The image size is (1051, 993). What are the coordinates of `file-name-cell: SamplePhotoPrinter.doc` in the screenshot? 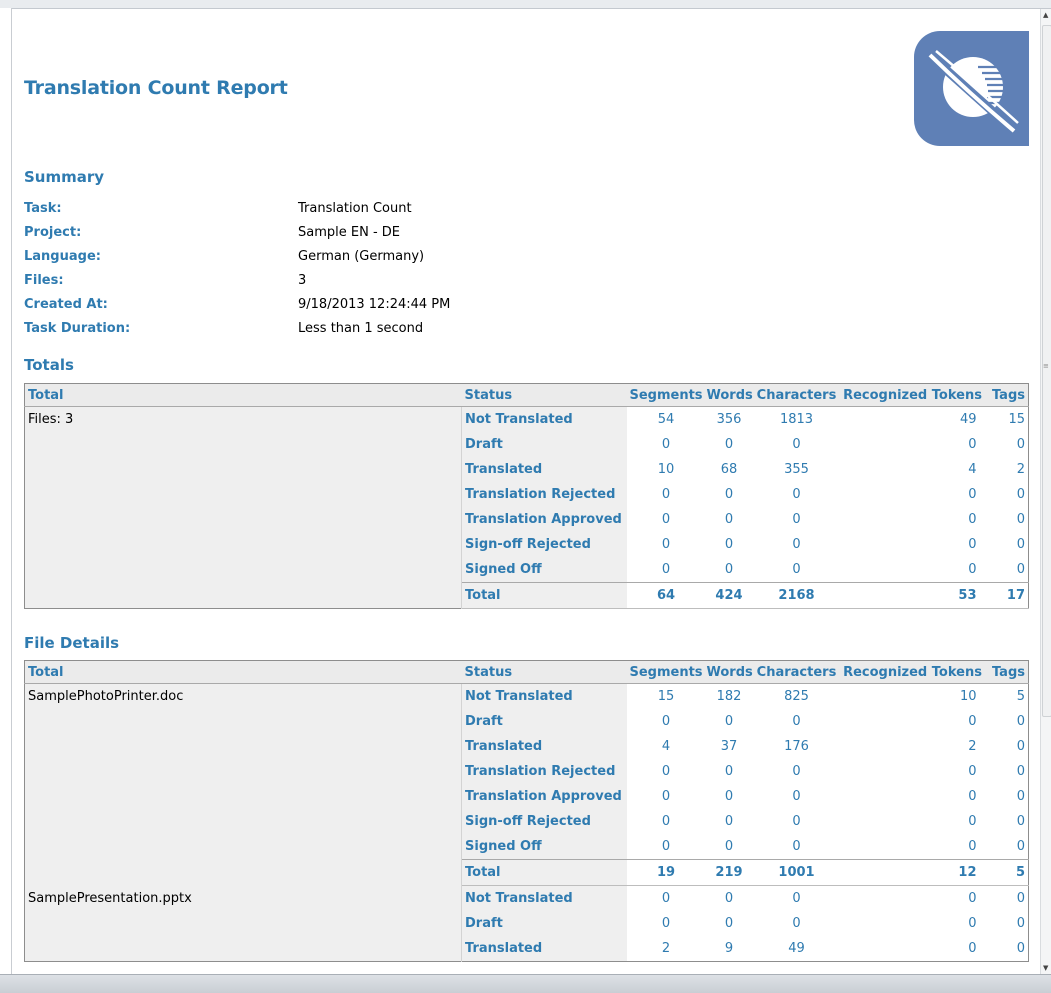 It's located at (243, 784).